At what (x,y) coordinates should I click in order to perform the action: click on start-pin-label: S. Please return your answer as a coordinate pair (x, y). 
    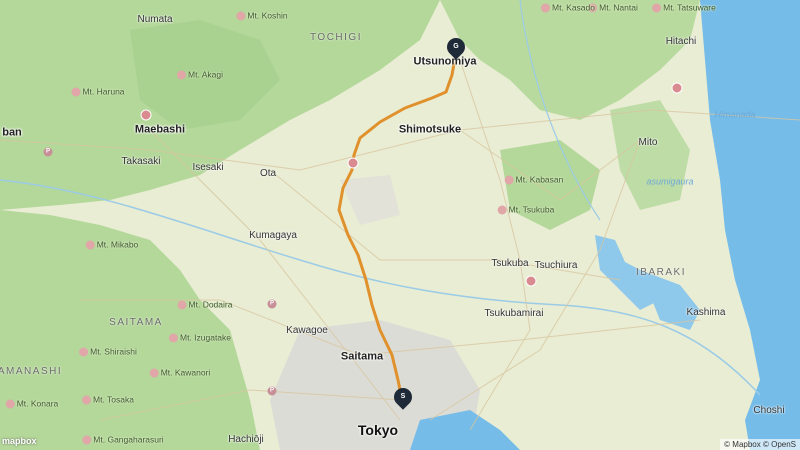
    Looking at the image, I should click on (403, 396).